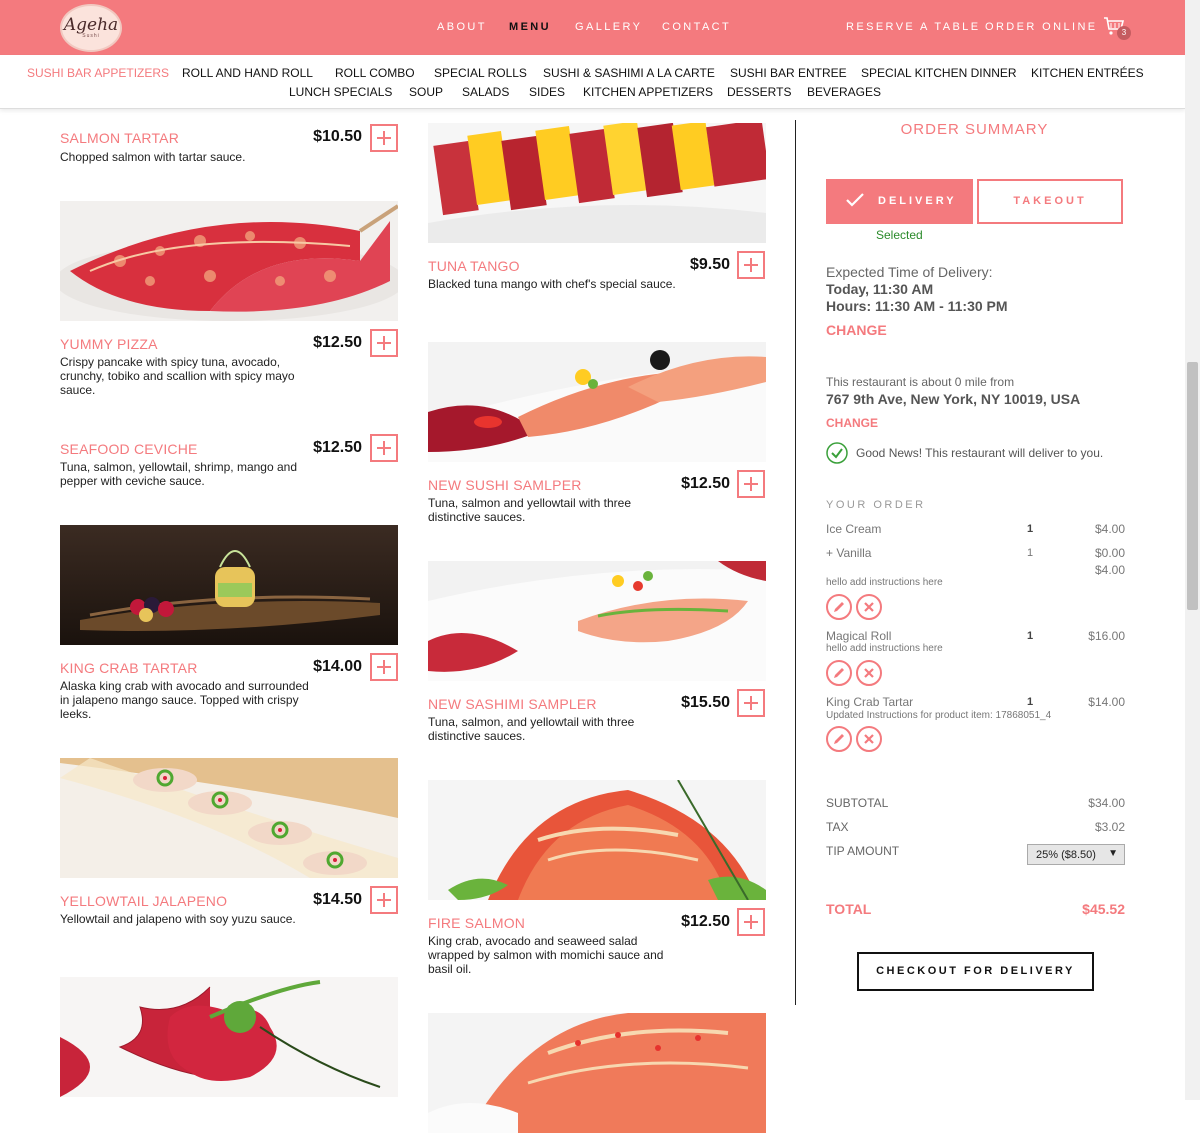 The width and height of the screenshot is (1200, 1133). Describe the element at coordinates (530, 27) in the screenshot. I see `nav-menu: MENU` at that location.